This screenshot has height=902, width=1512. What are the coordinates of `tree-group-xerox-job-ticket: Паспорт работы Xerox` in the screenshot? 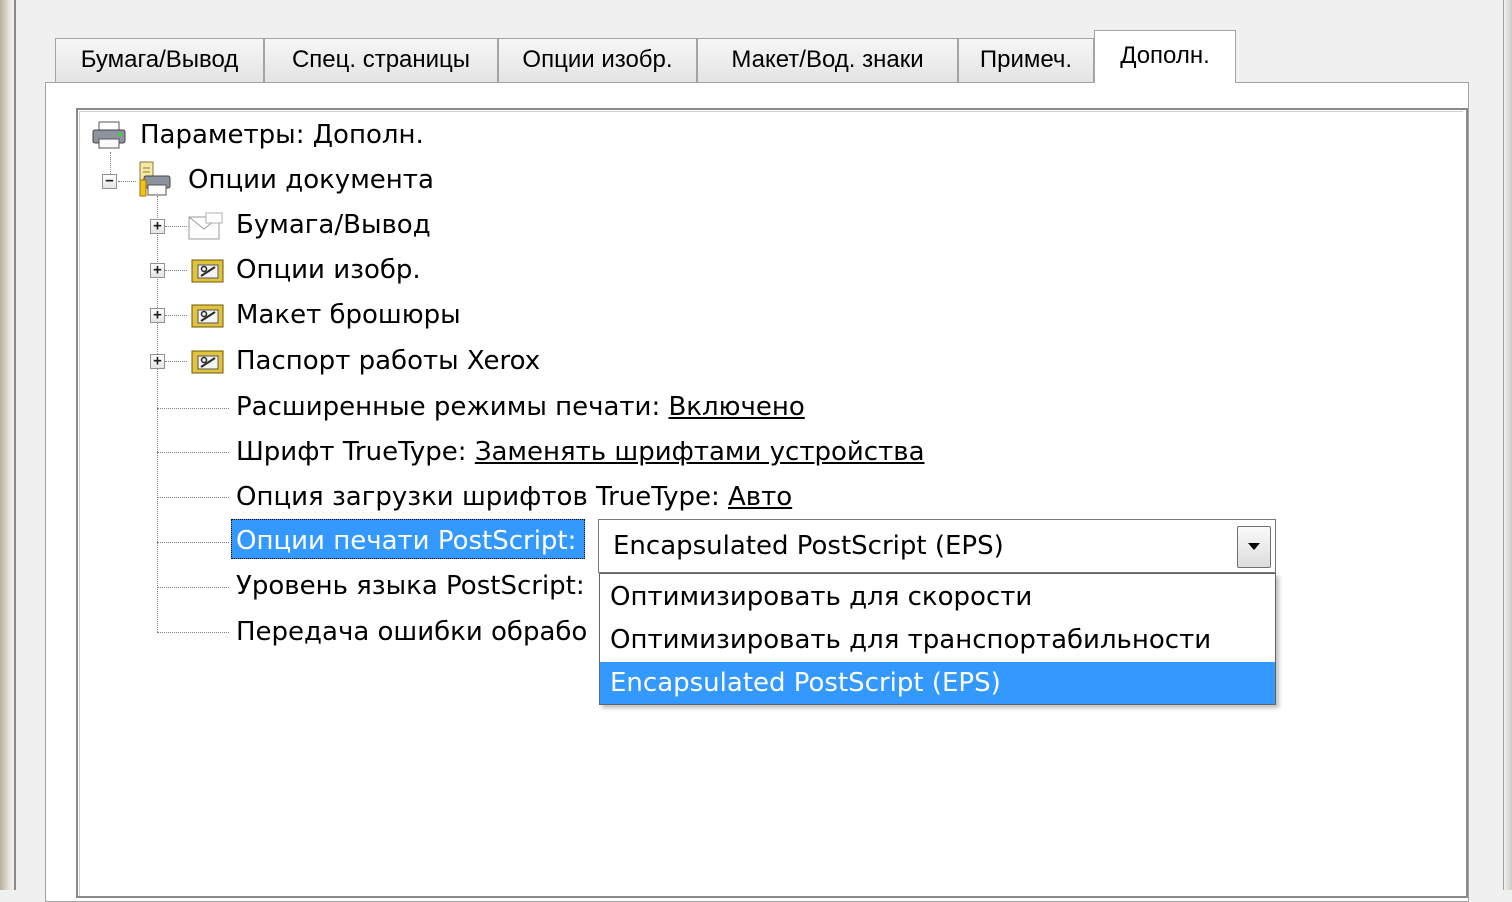 It's located at (388, 361).